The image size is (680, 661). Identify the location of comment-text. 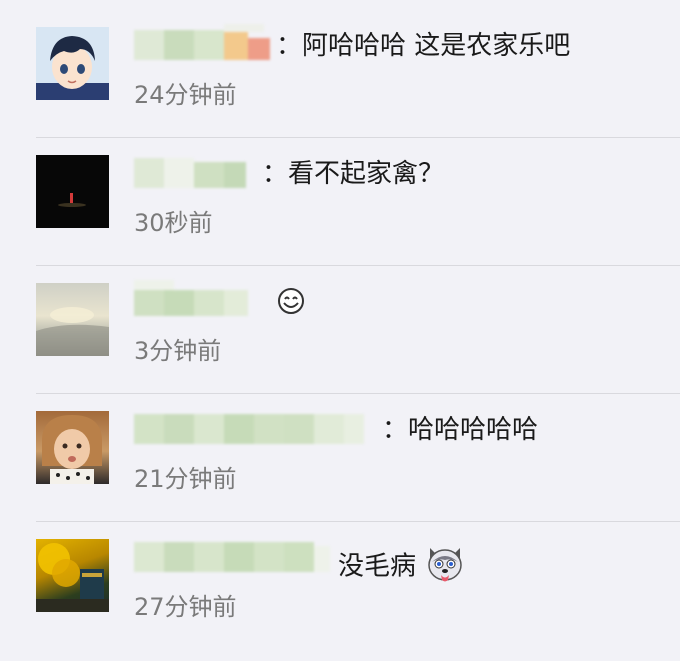
(291, 305).